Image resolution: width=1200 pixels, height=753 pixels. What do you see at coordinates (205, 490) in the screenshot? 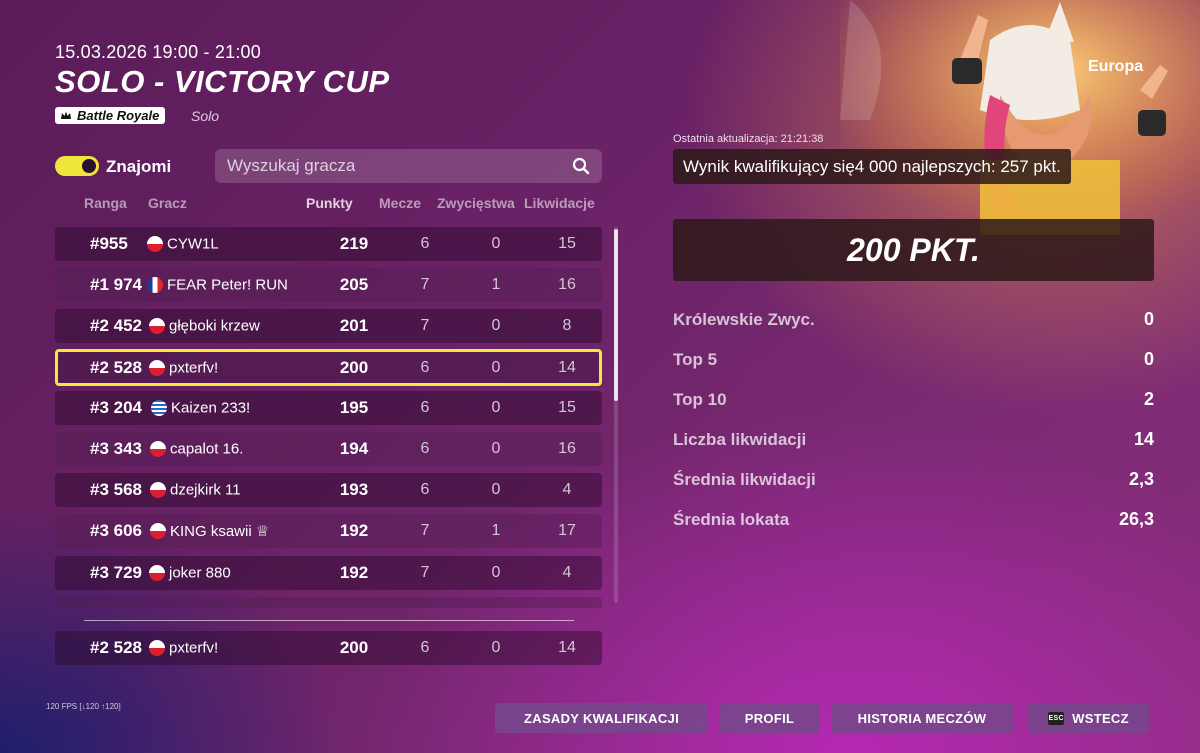
I see `row-player: dzejkirk 11` at bounding box center [205, 490].